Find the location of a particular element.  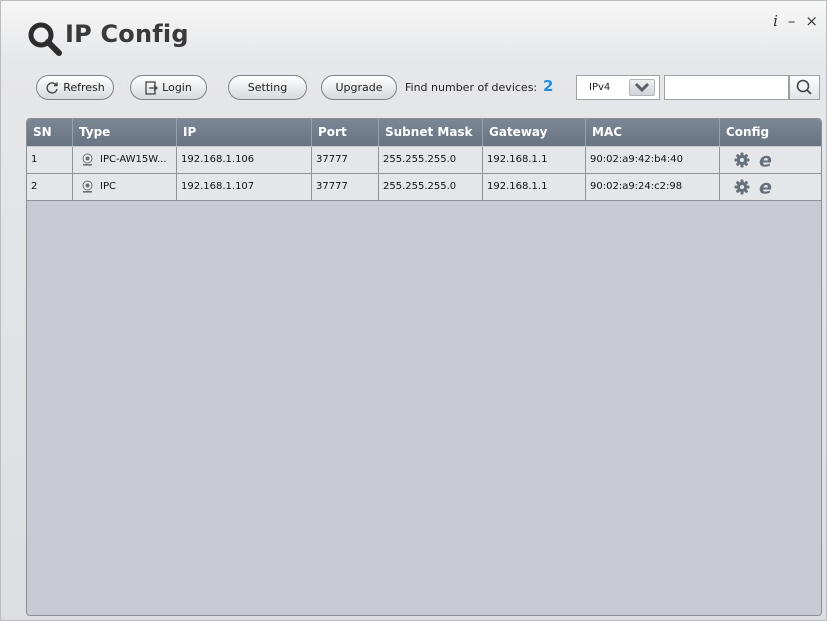

search-input is located at coordinates (726, 87).